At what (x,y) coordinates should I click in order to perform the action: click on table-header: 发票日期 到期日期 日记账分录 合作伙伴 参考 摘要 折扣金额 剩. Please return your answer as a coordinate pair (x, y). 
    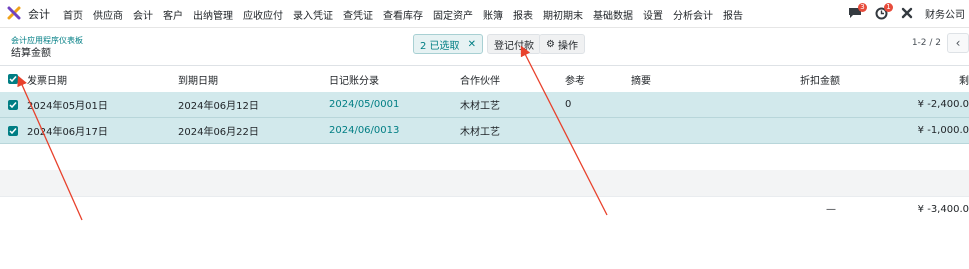
    Looking at the image, I should click on (484, 79).